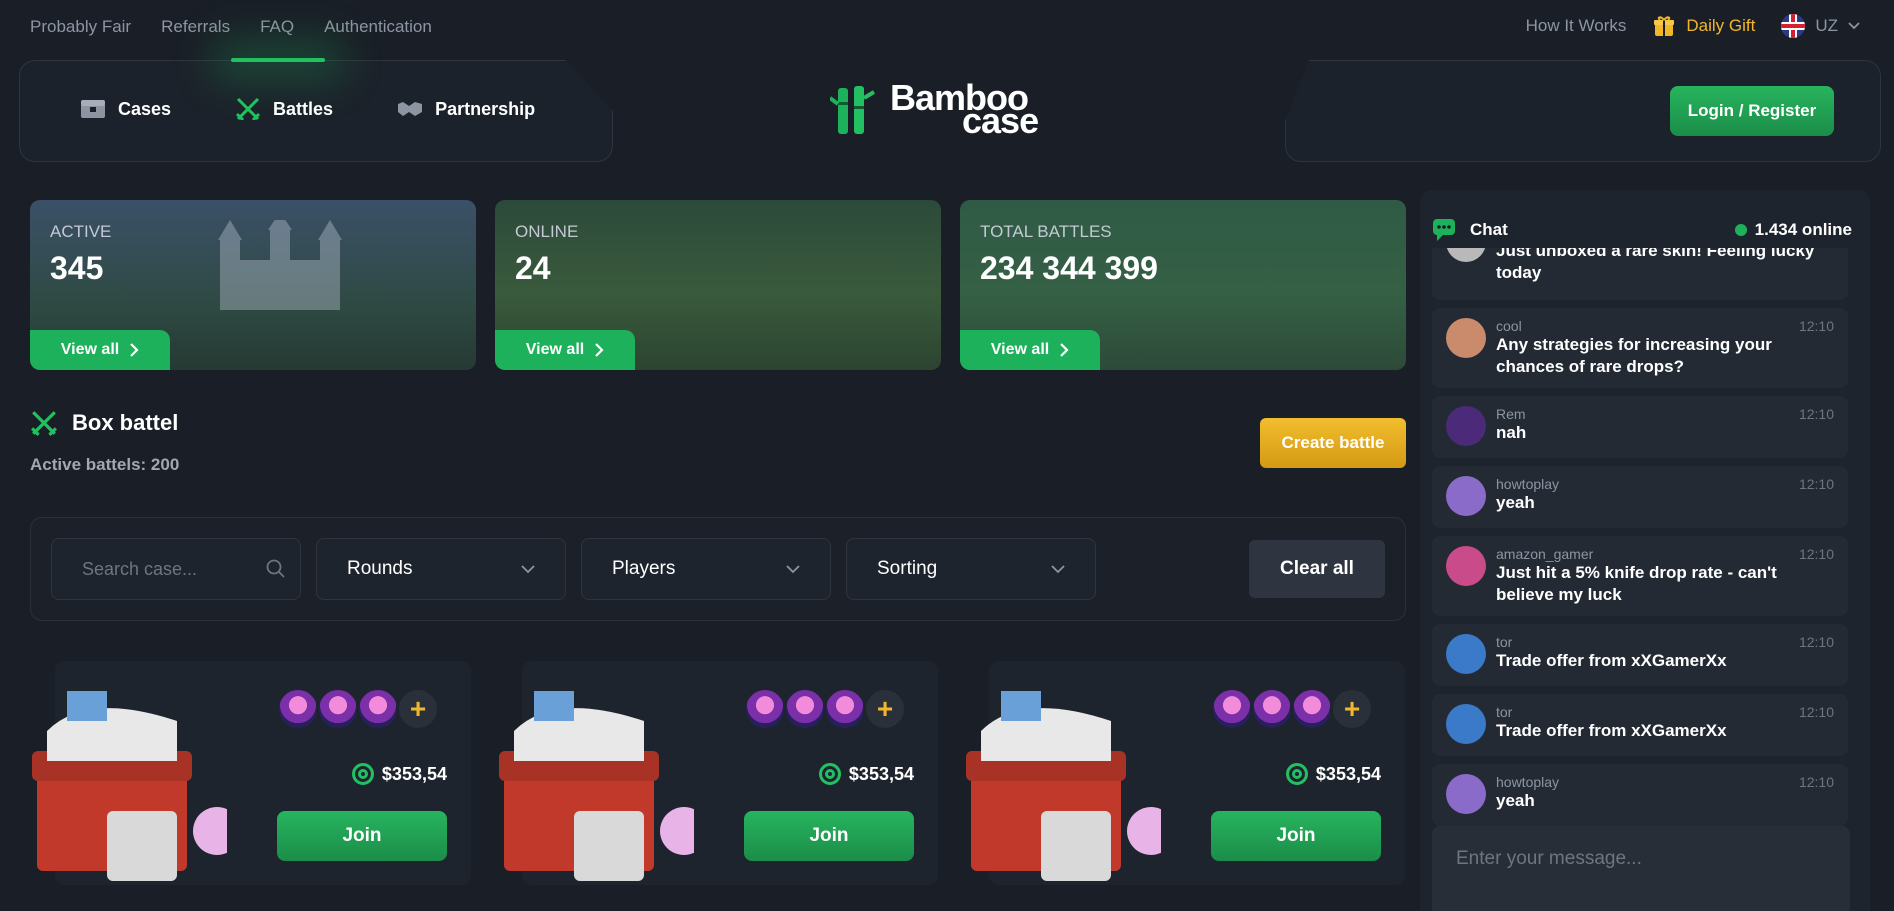  What do you see at coordinates (1740, 230) in the screenshot?
I see `online-dot-icon` at bounding box center [1740, 230].